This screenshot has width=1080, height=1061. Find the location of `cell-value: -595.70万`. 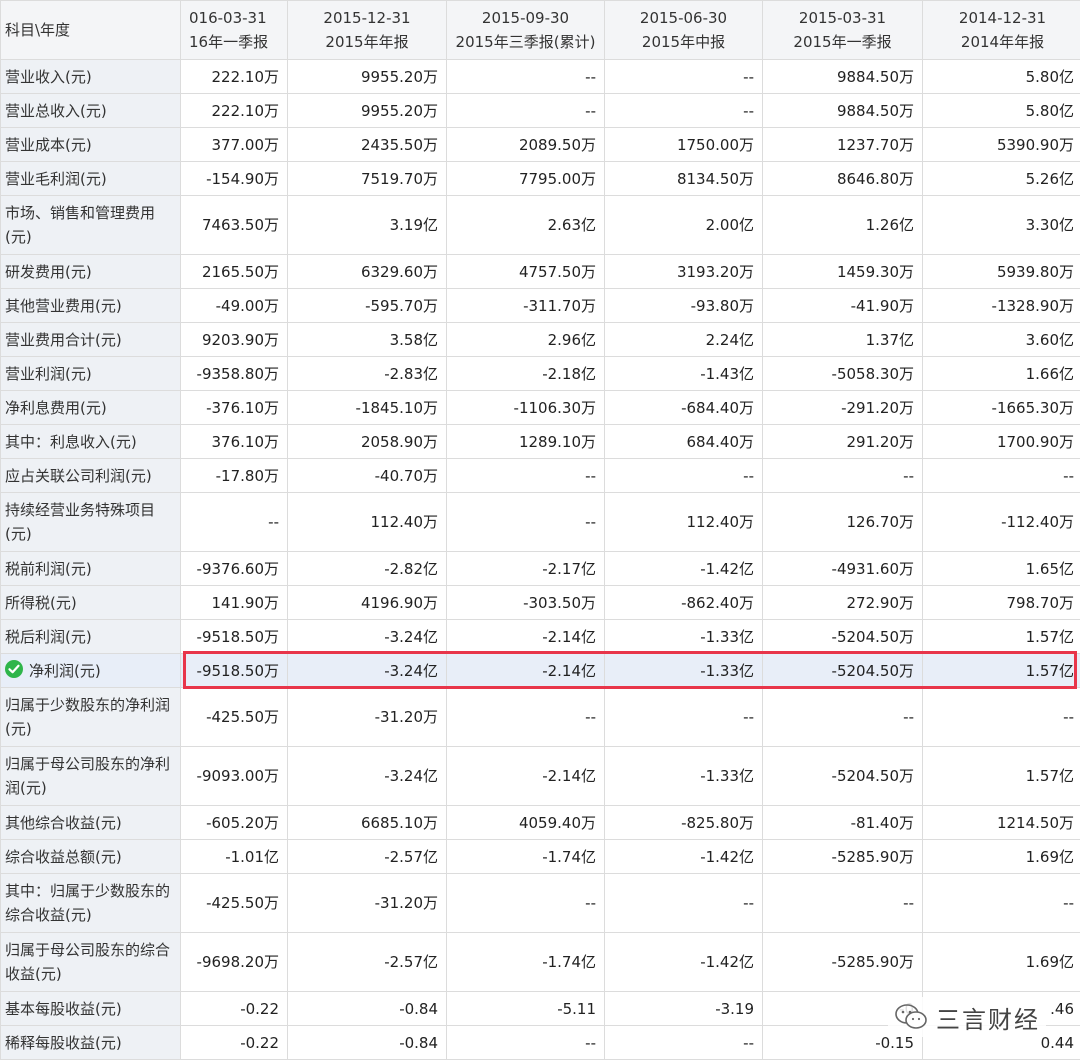

cell-value: -595.70万 is located at coordinates (367, 306).